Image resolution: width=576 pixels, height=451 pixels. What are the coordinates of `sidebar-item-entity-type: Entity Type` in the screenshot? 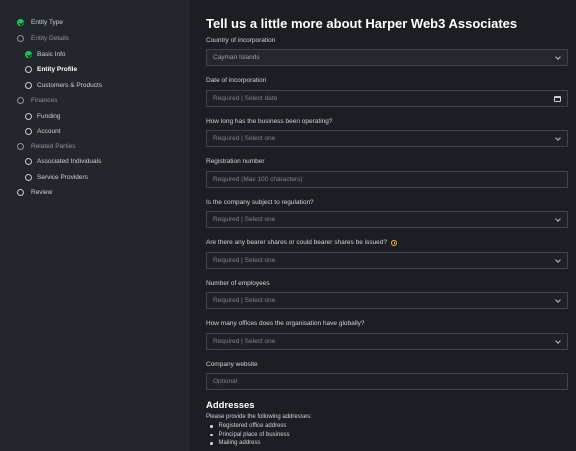 It's located at (40, 22).